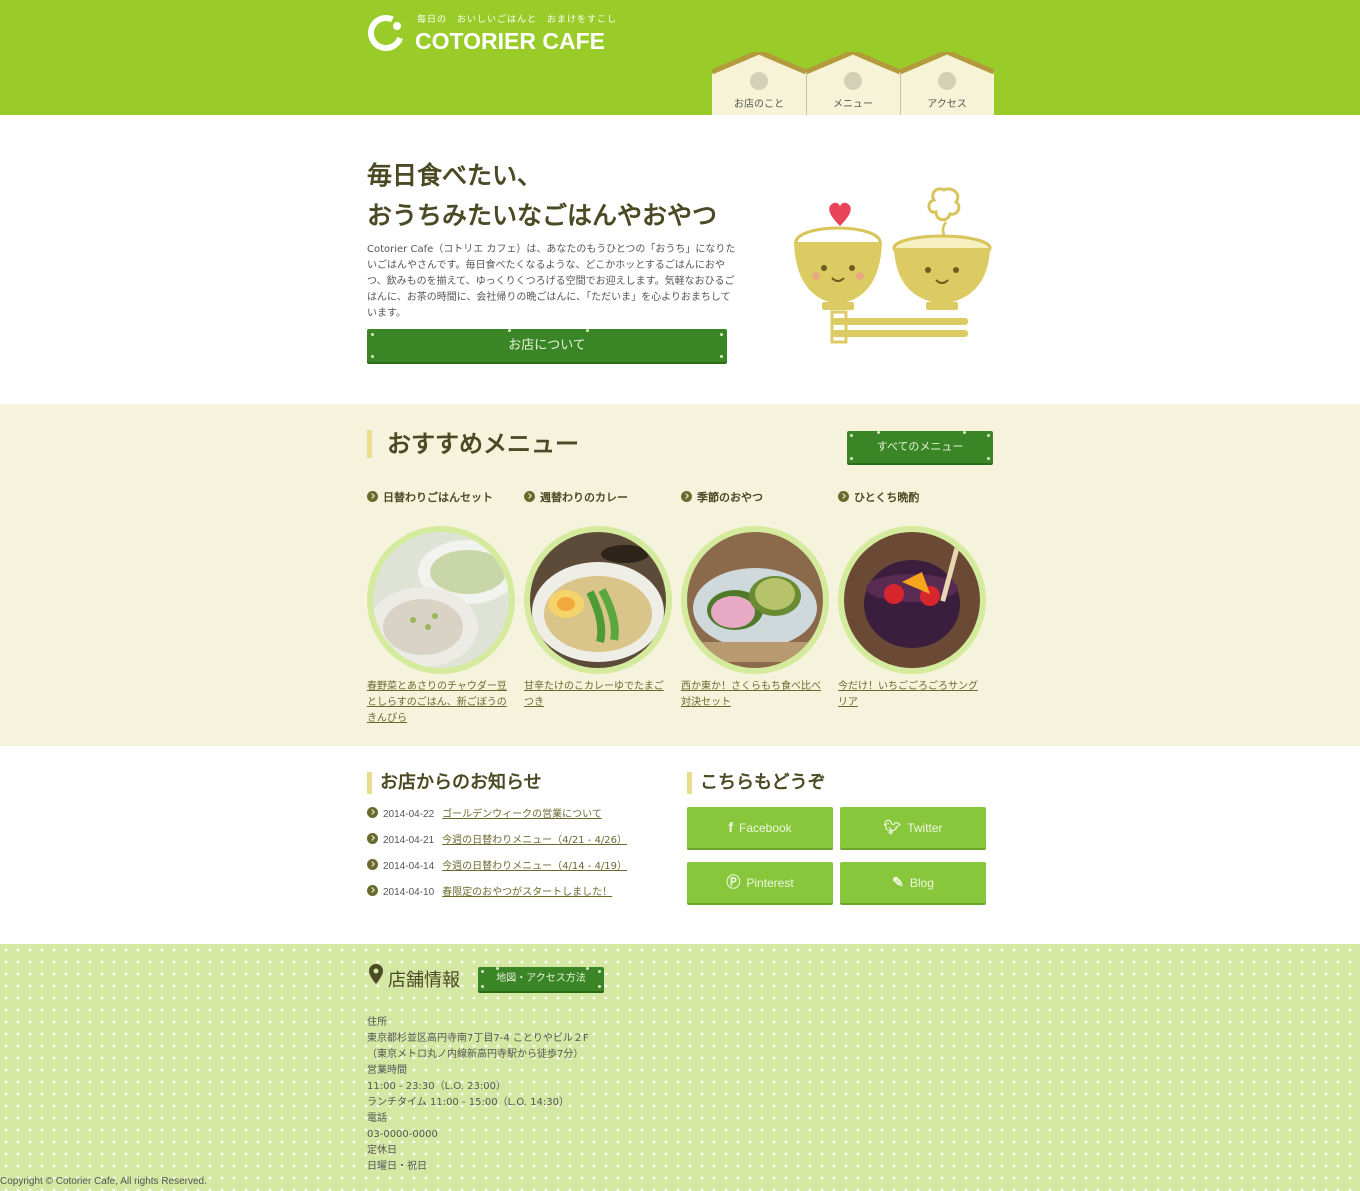 The height and width of the screenshot is (1191, 1360). Describe the element at coordinates (376, 974) in the screenshot. I see `location-pin-icon` at that location.